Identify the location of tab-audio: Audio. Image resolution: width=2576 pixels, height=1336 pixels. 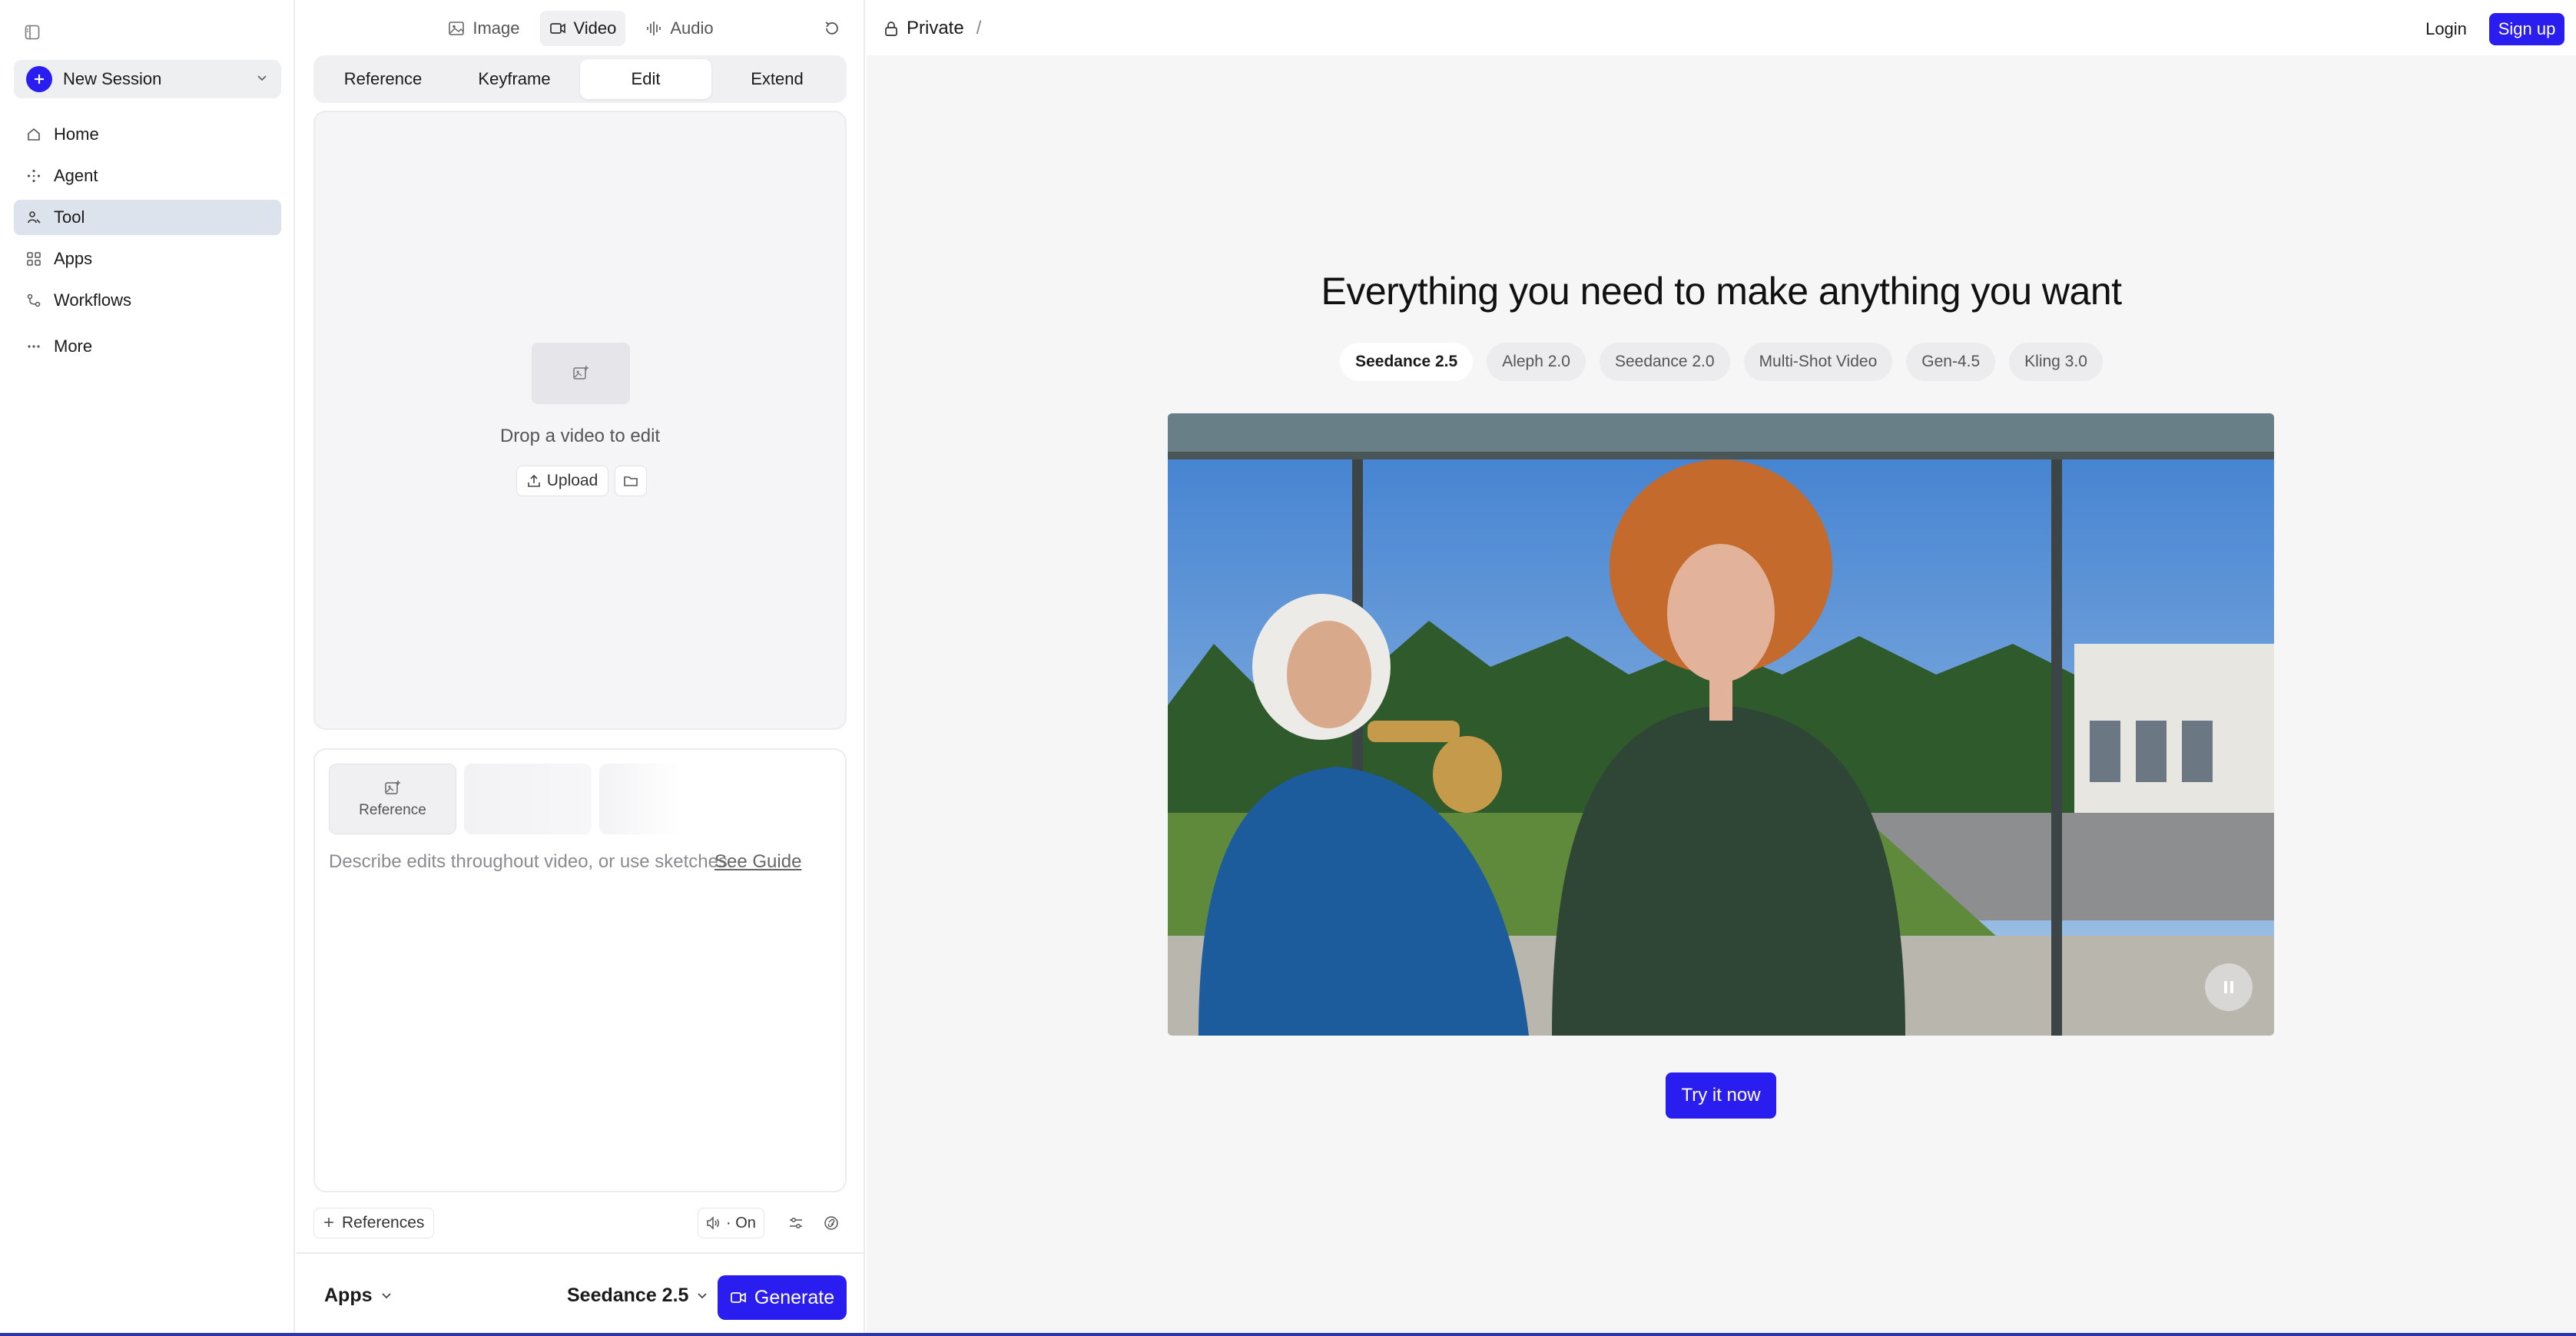
(679, 28).